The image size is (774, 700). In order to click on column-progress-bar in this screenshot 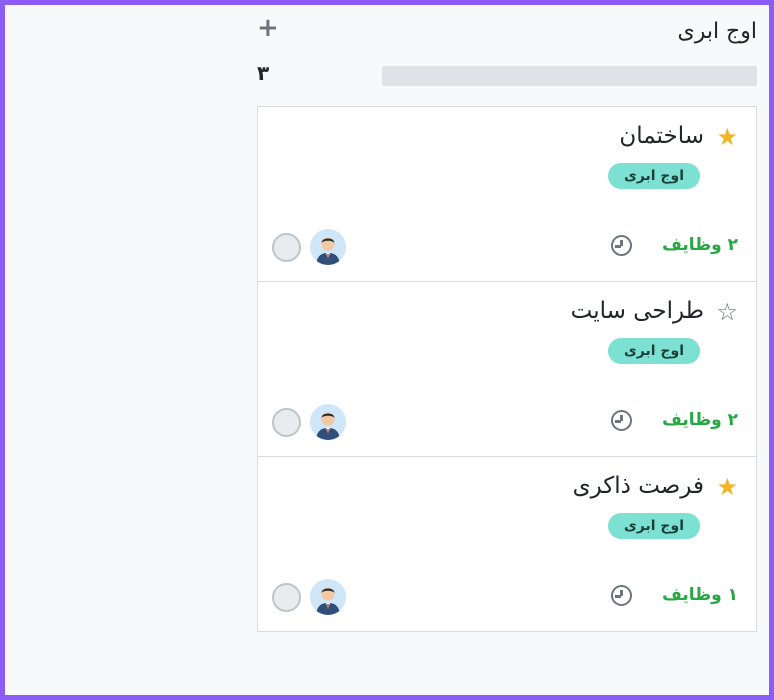, I will do `click(569, 76)`.